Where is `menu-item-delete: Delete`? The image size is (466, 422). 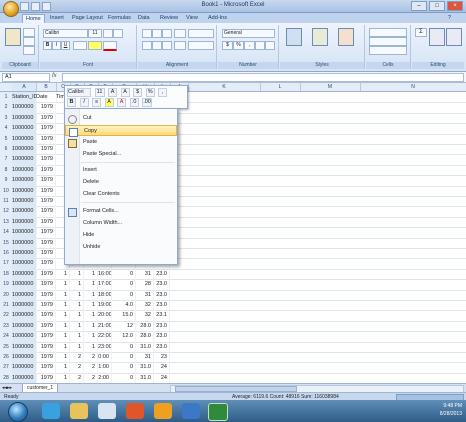 menu-item-delete: Delete is located at coordinates (121, 182).